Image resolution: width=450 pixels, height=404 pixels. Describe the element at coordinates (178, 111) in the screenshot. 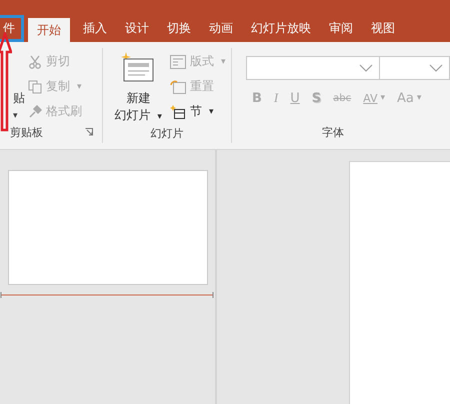

I see `section-icon` at that location.